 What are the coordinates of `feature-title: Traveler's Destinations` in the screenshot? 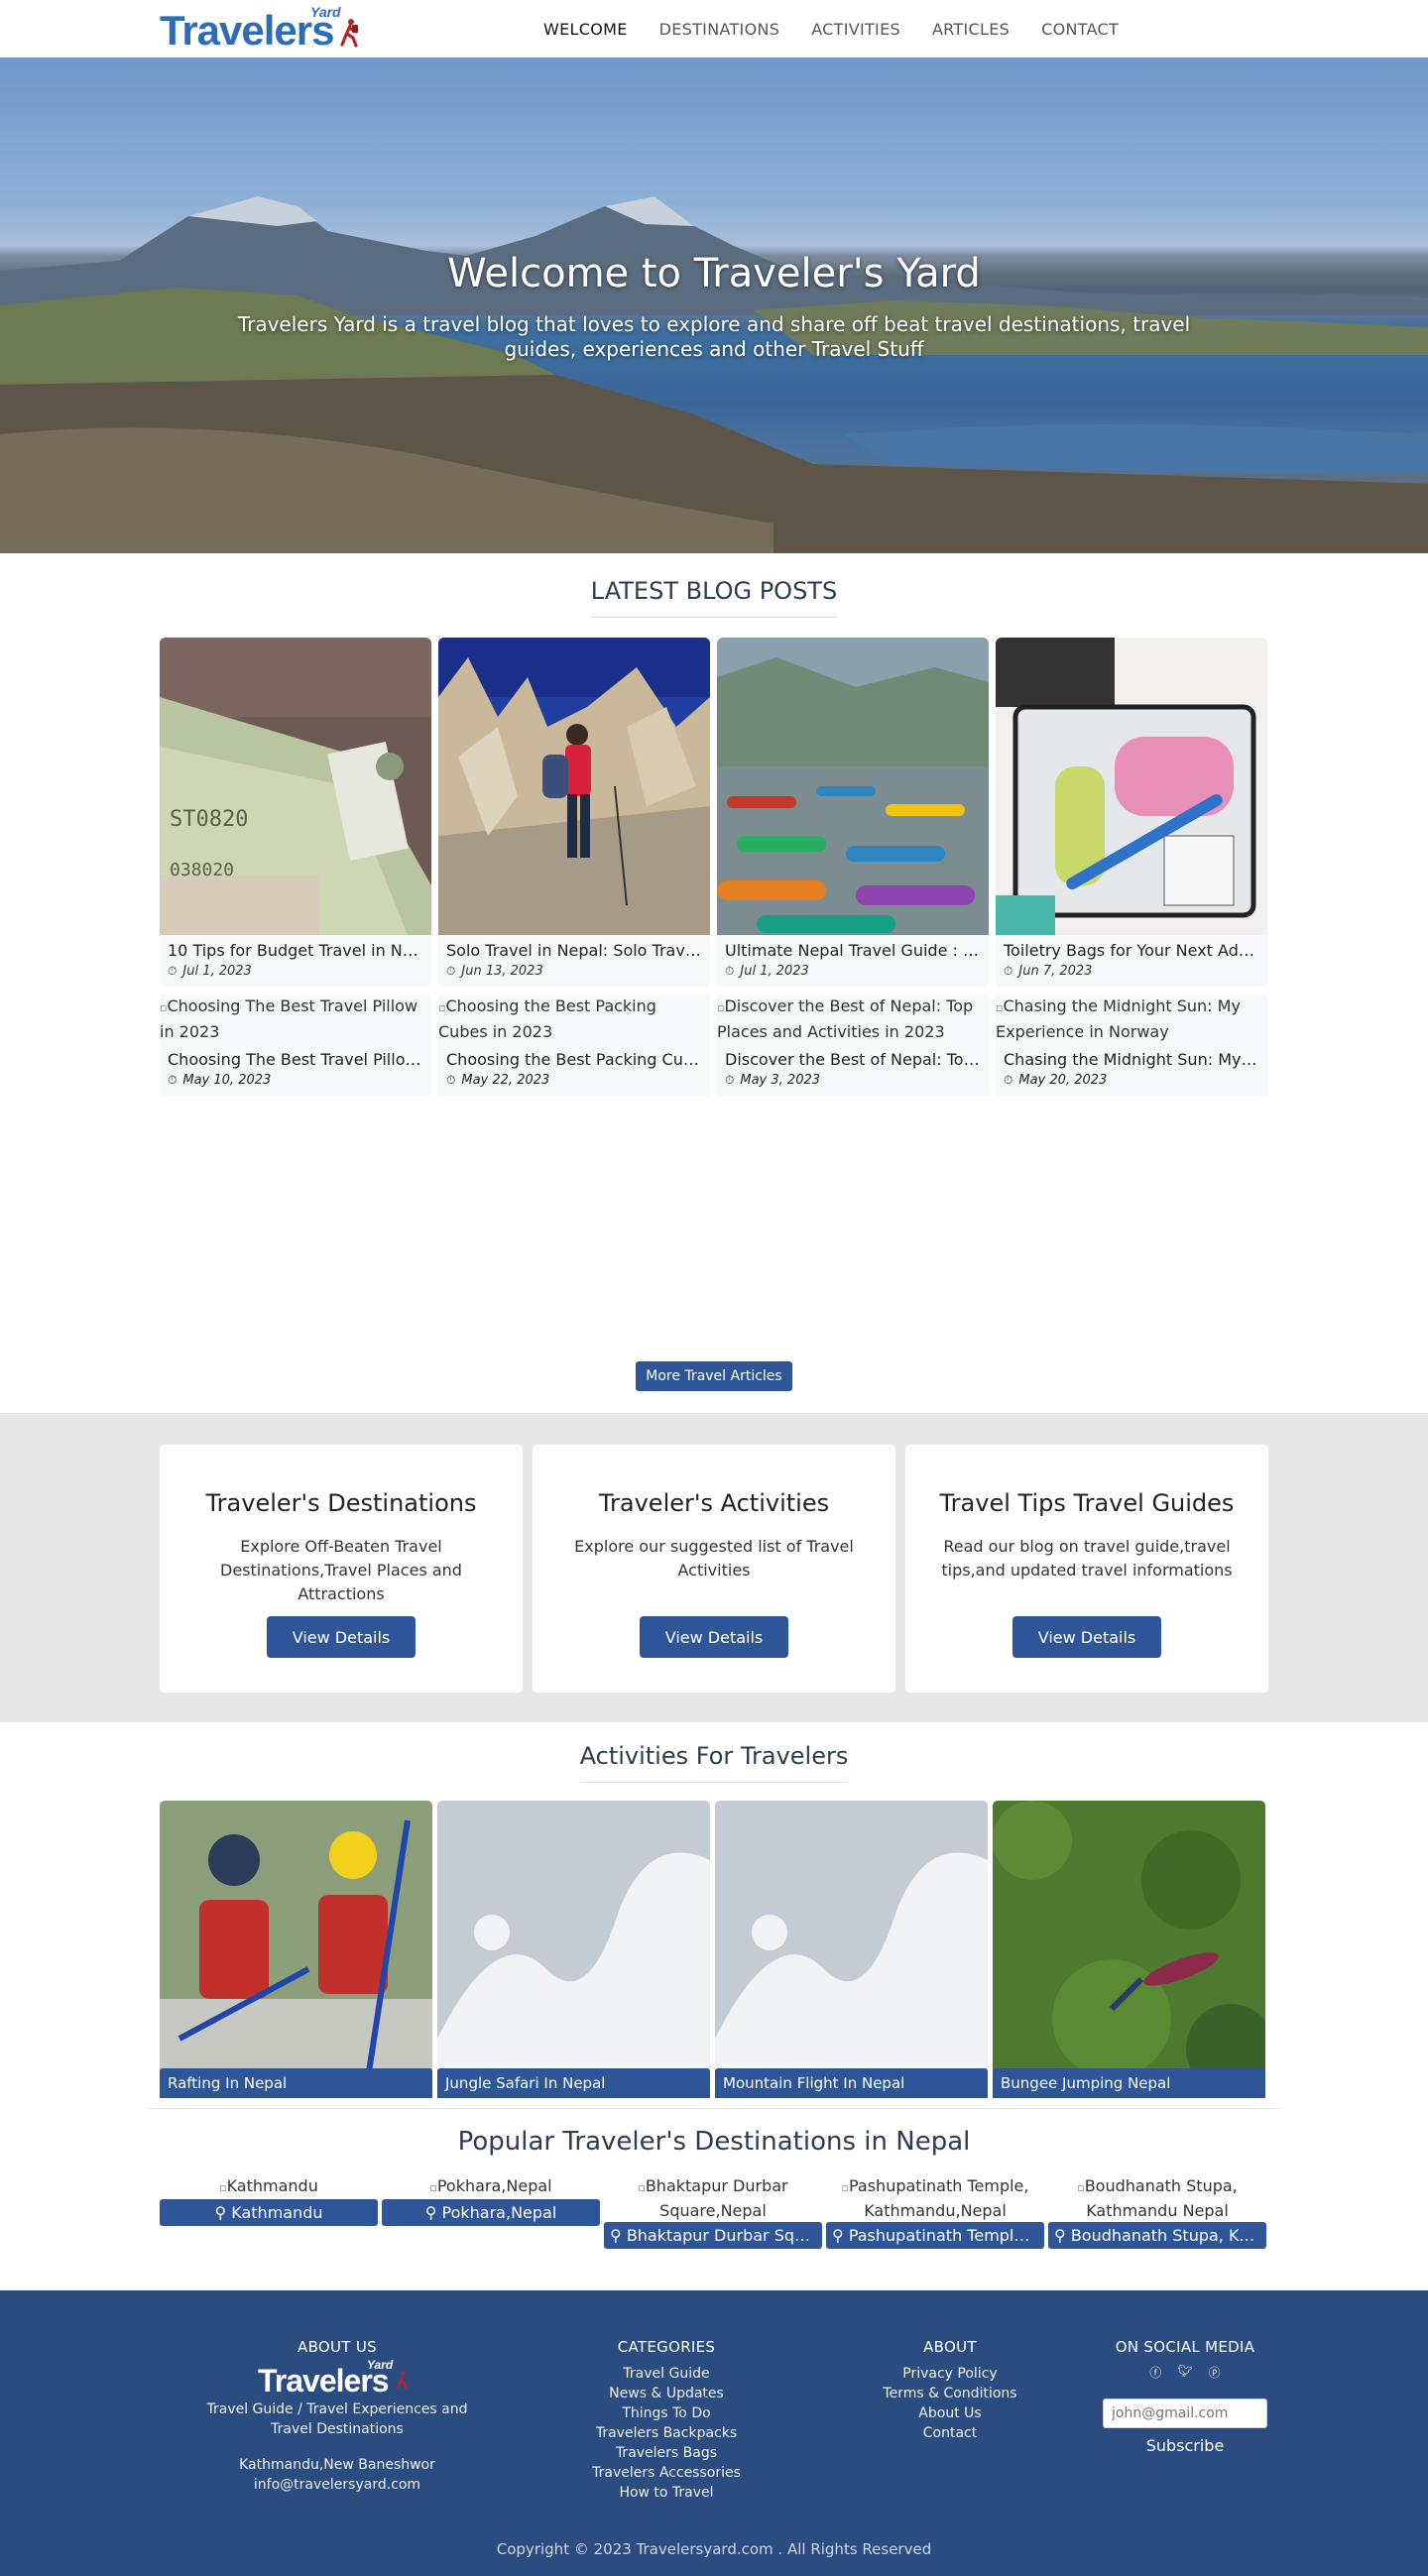 It's located at (341, 1503).